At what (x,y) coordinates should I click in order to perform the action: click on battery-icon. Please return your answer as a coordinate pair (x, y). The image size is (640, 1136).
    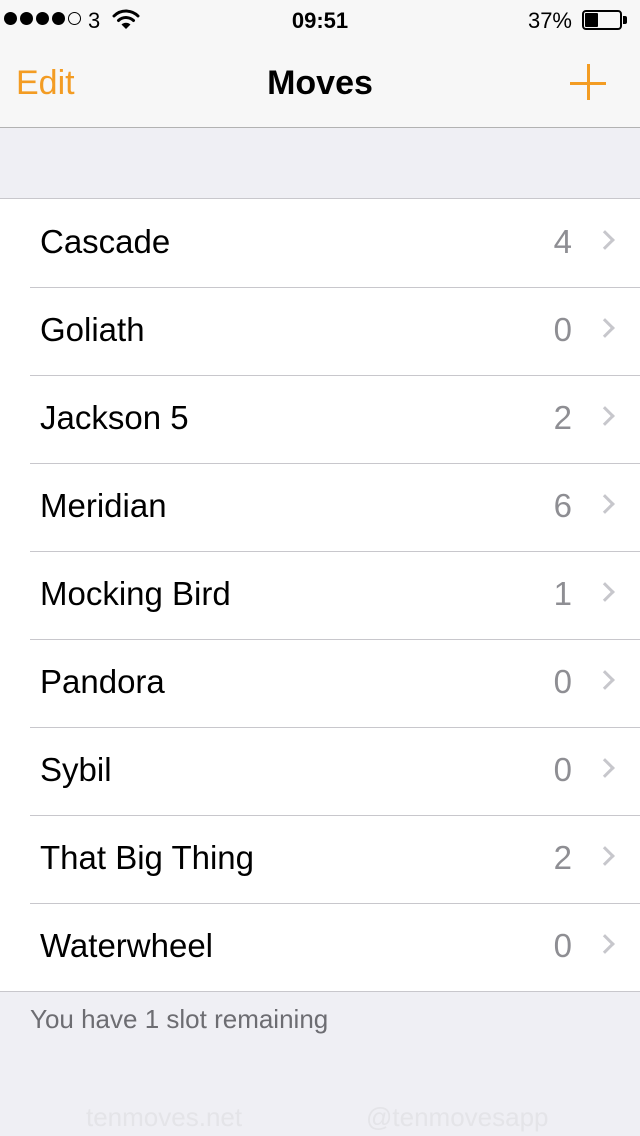
    Looking at the image, I should click on (605, 20).